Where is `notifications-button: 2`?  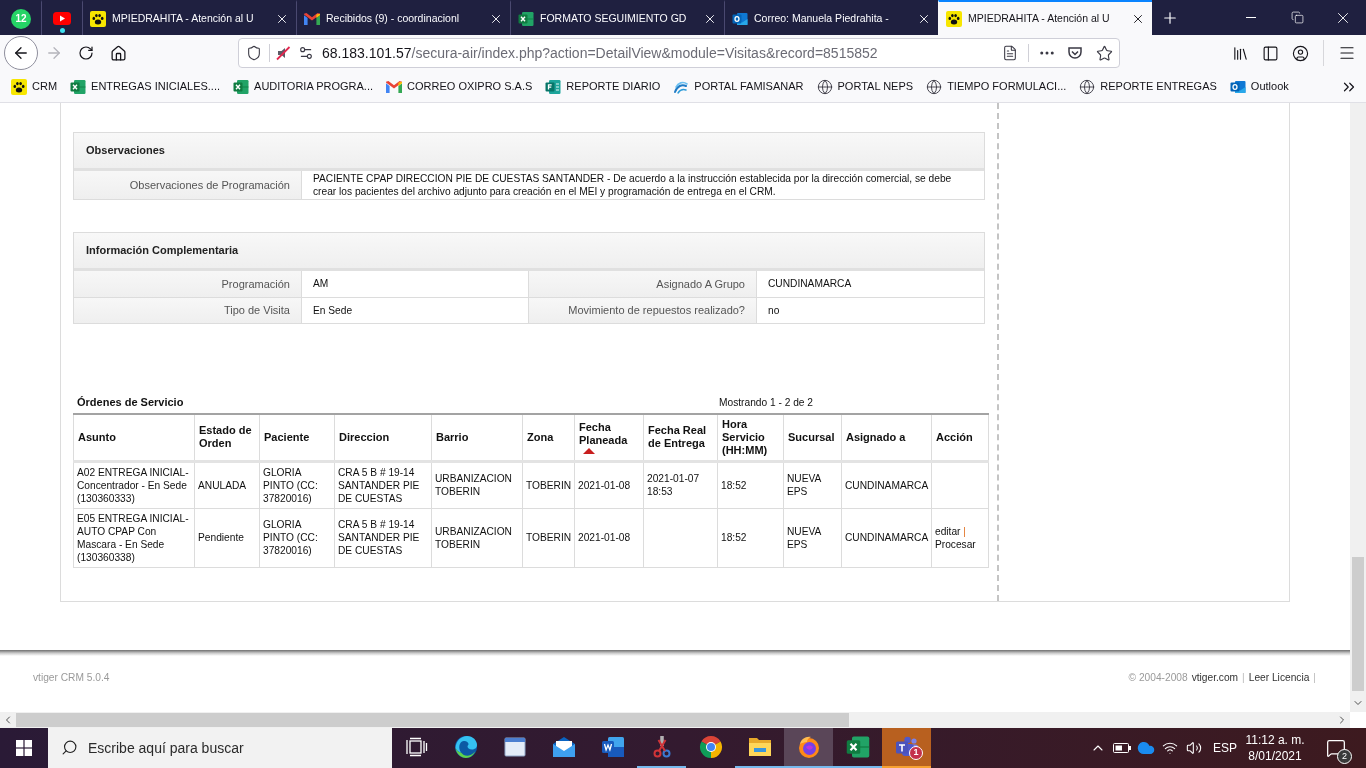
notifications-button: 2 is located at coordinates (1336, 748).